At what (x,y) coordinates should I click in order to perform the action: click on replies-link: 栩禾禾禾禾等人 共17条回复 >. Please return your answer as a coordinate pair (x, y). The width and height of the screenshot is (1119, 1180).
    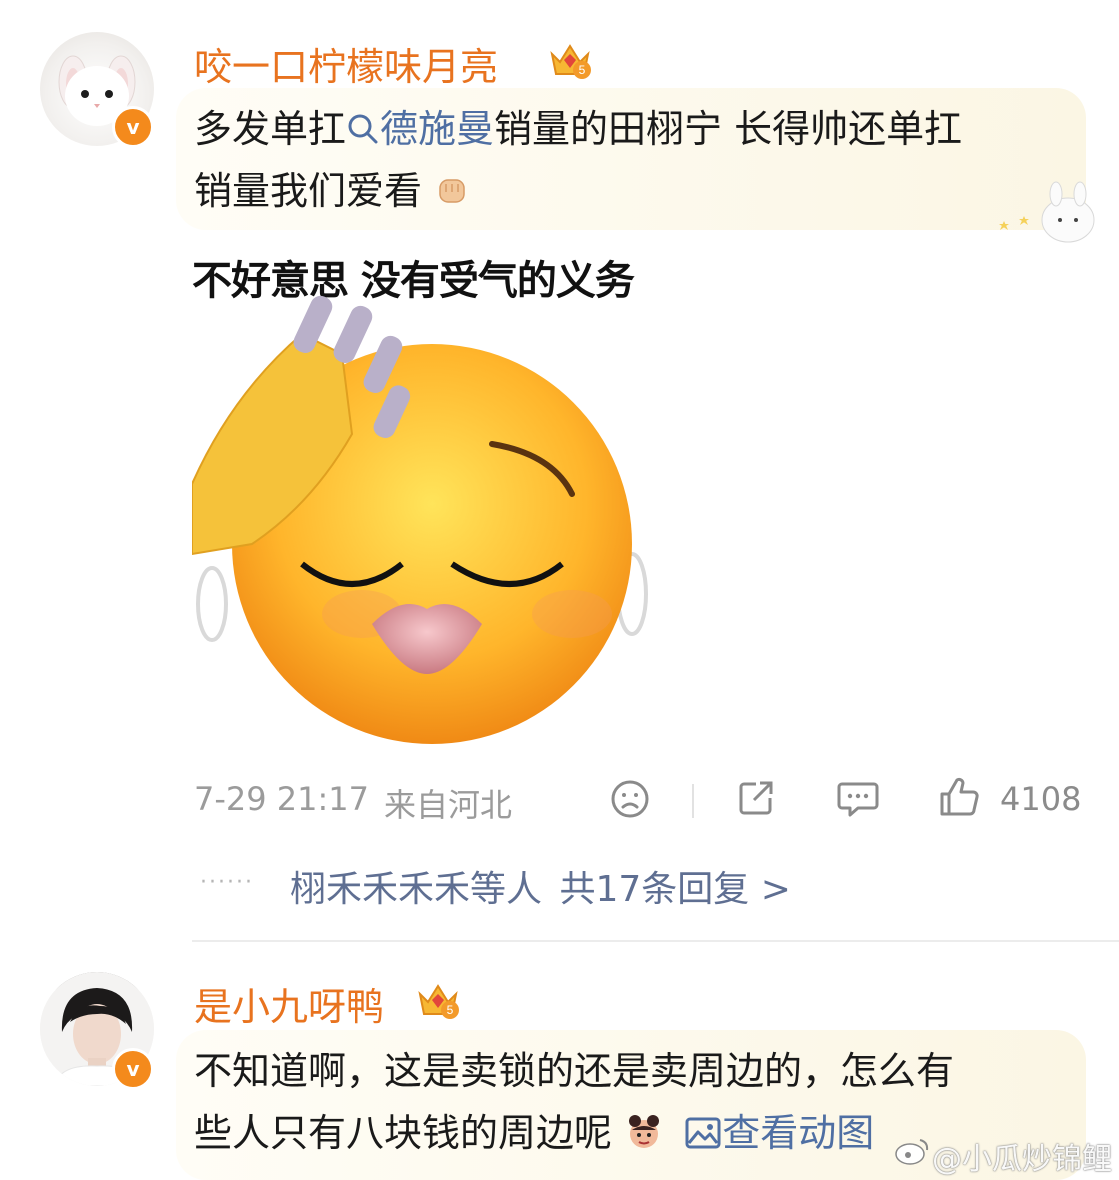
    Looking at the image, I should click on (540, 886).